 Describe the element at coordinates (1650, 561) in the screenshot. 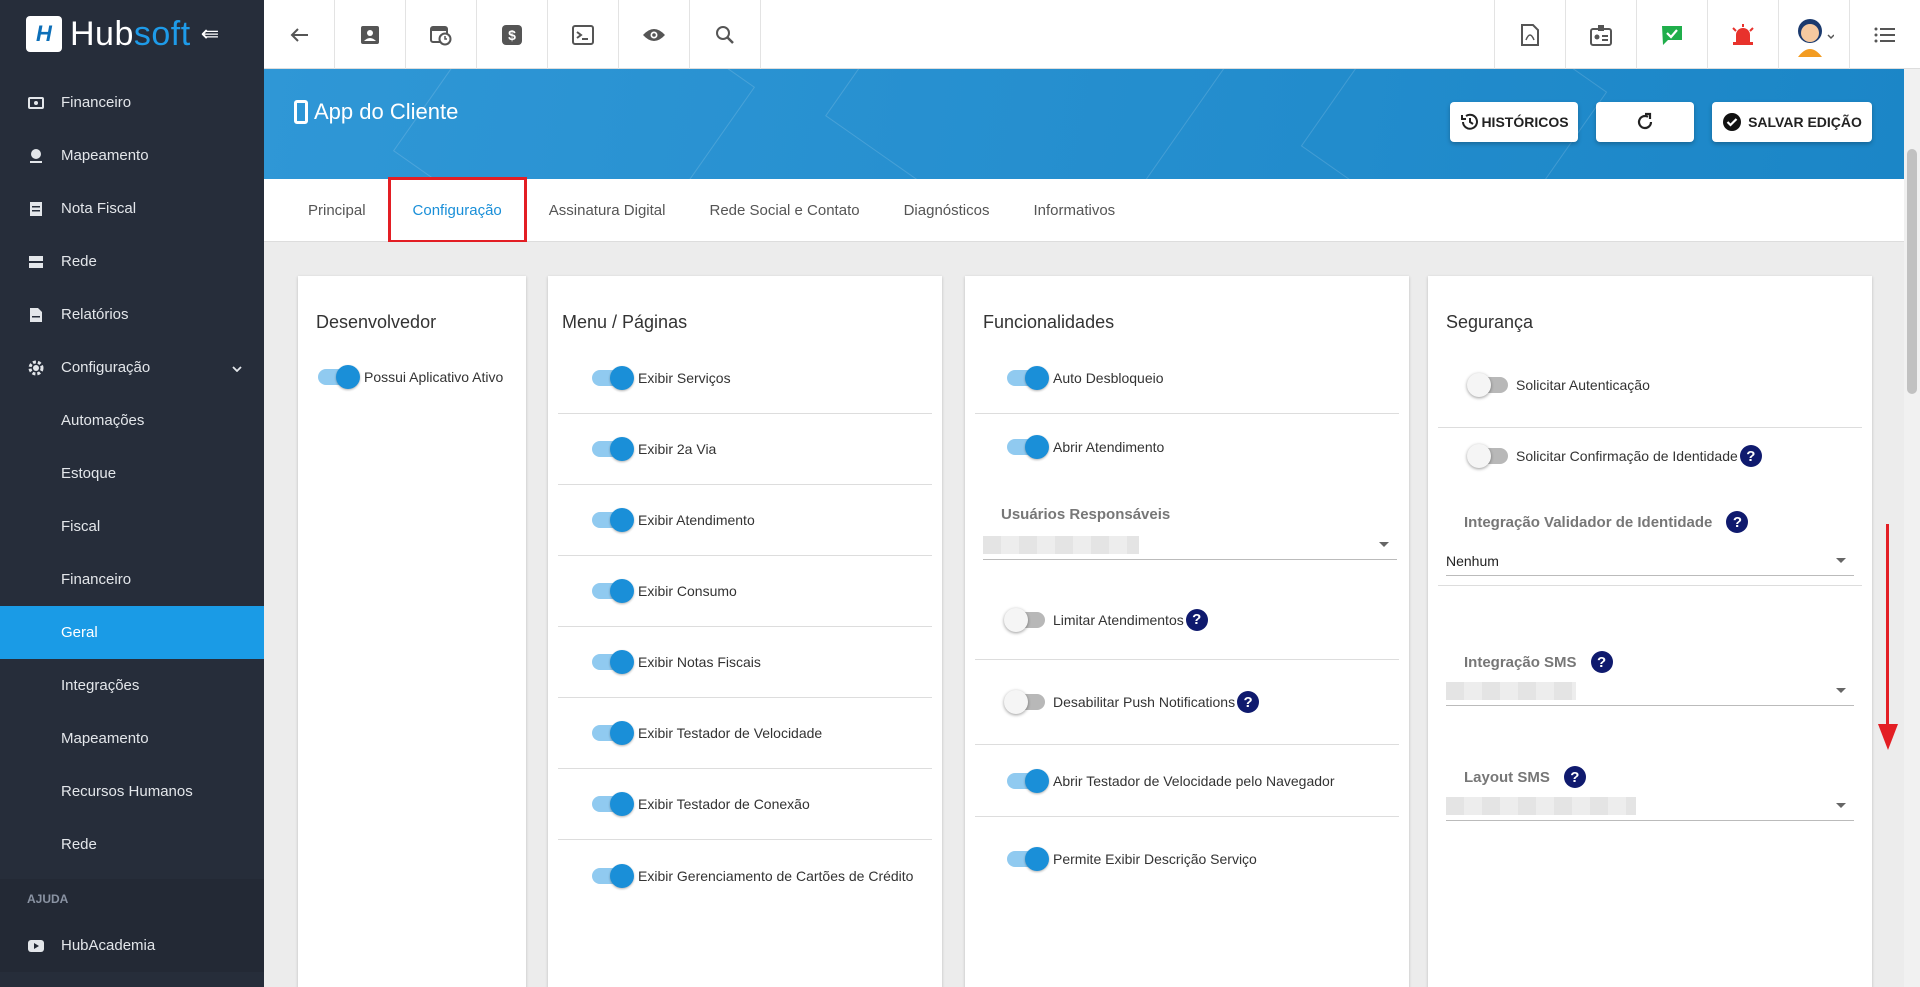

I see `validador-identidade-select: Nenhum` at that location.